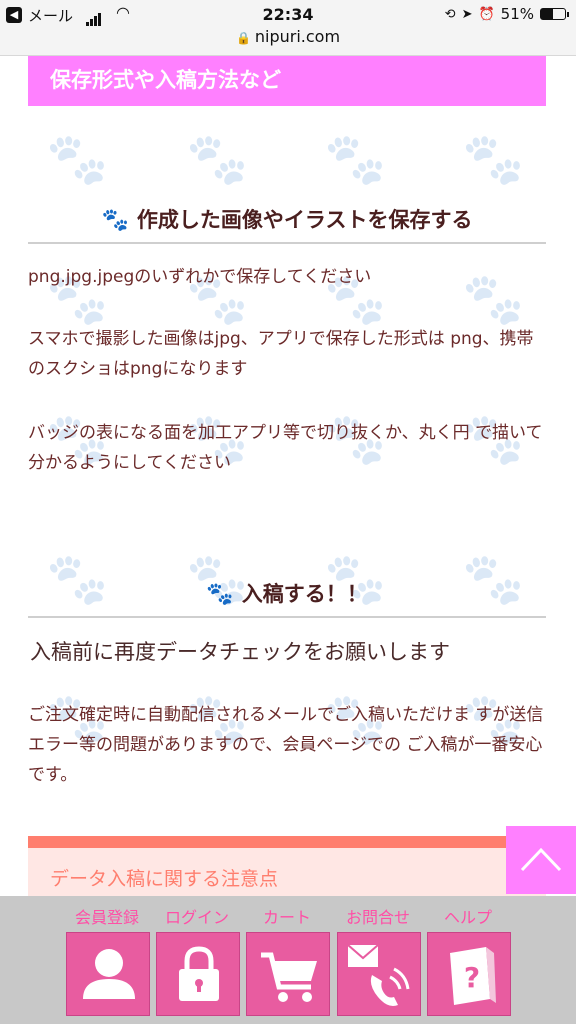 The image size is (576, 1024). Describe the element at coordinates (304, 594) in the screenshot. I see `submit-section-title: 入稿する！！` at that location.